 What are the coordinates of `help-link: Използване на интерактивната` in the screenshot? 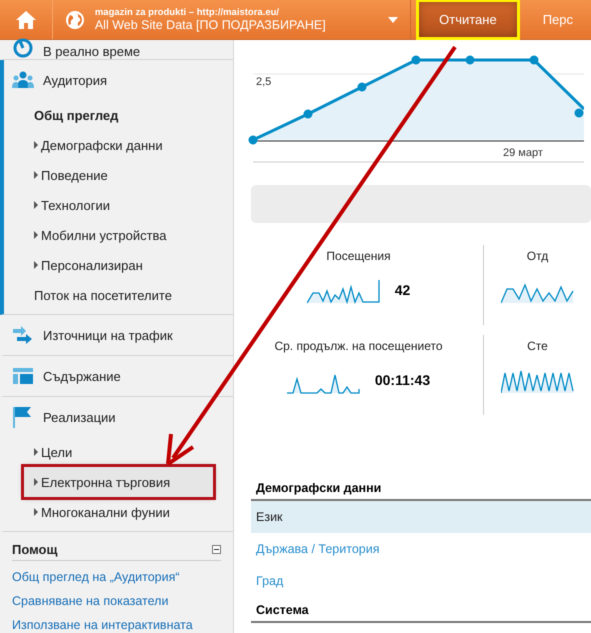 It's located at (116, 623).